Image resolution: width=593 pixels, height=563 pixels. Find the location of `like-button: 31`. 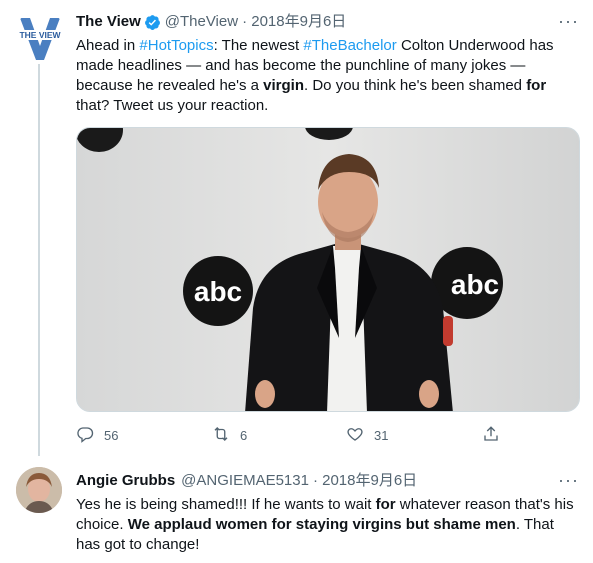

like-button: 31 is located at coordinates (367, 435).